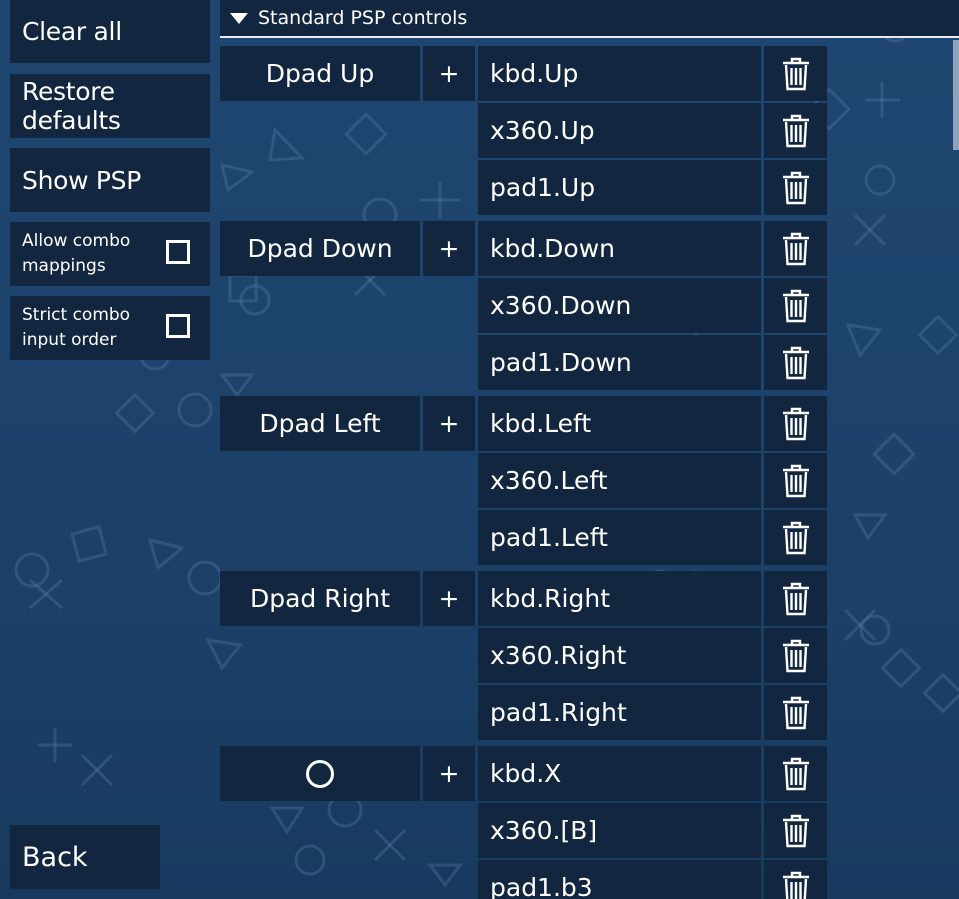 This screenshot has height=899, width=959. What do you see at coordinates (619, 712) in the screenshot?
I see `mapping-entry: pad1.Right` at bounding box center [619, 712].